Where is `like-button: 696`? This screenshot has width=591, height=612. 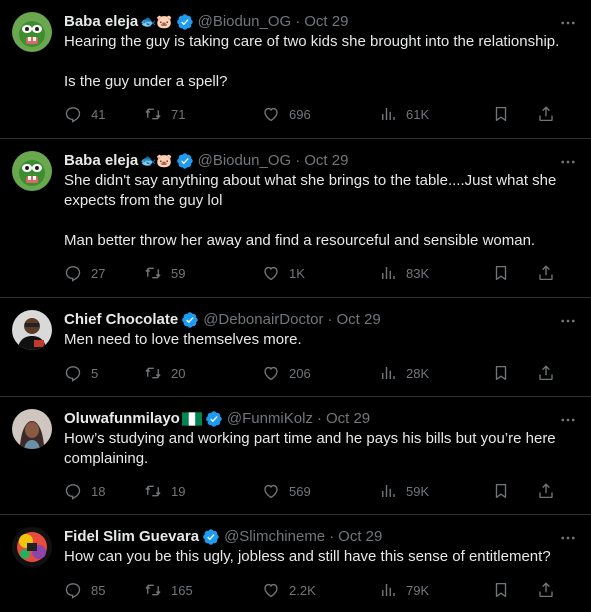 like-button: 696 is located at coordinates (320, 114).